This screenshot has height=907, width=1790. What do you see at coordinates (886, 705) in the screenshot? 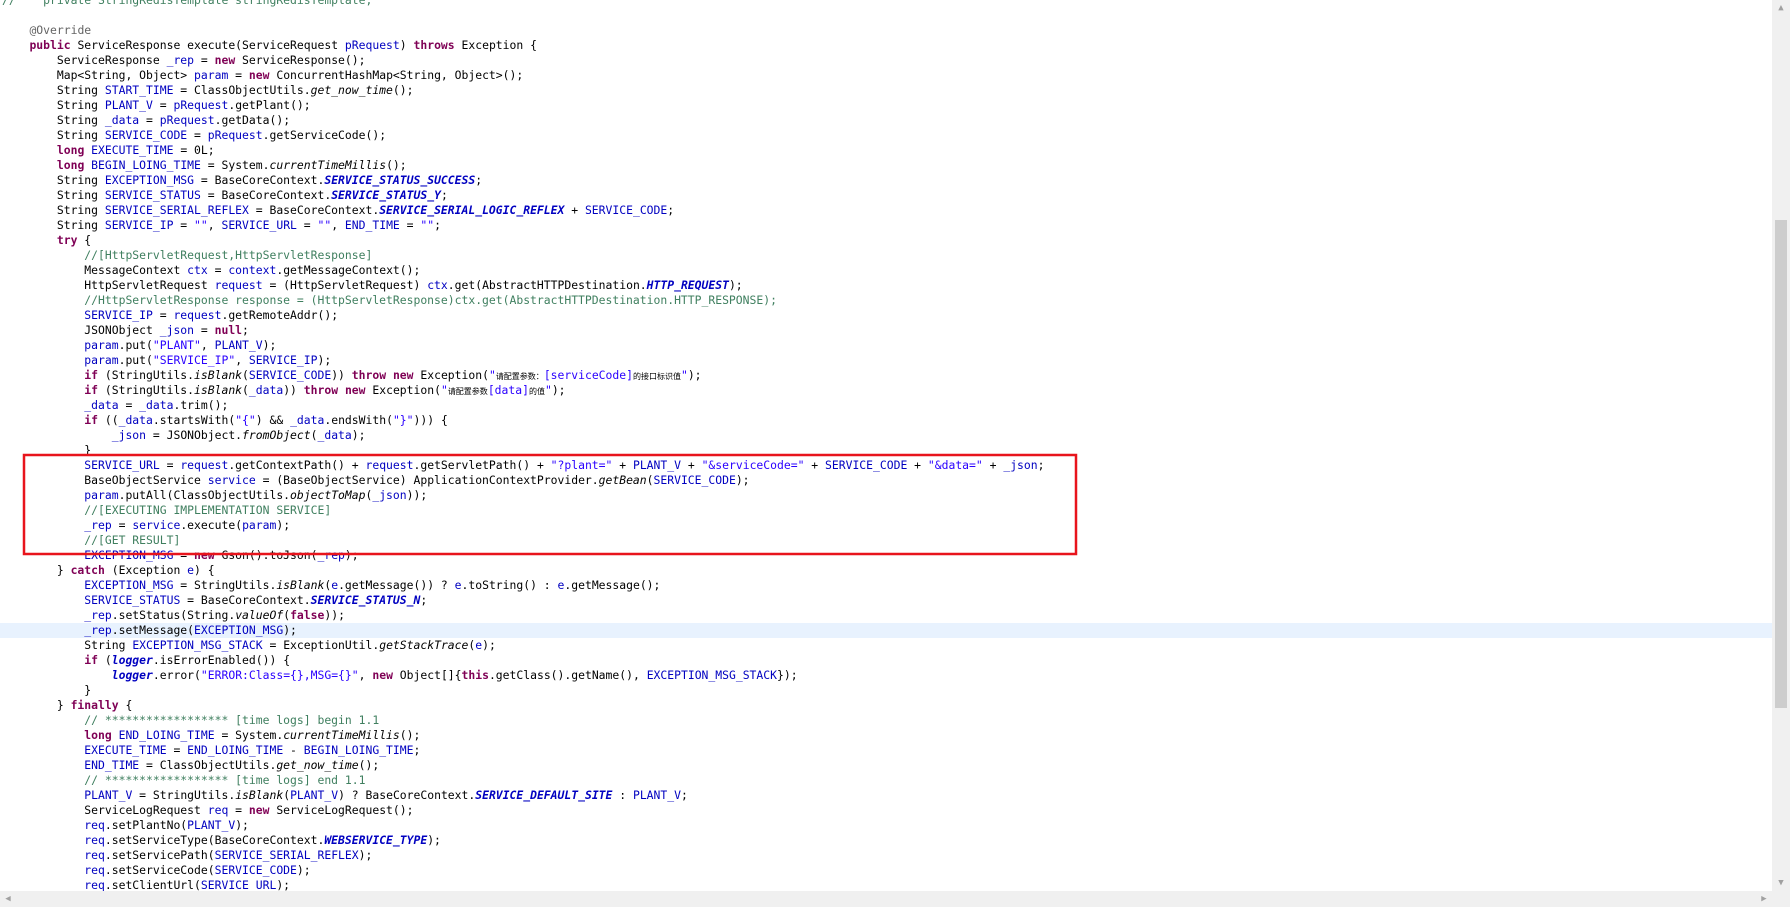
I see `code-line: } finally {` at bounding box center [886, 705].